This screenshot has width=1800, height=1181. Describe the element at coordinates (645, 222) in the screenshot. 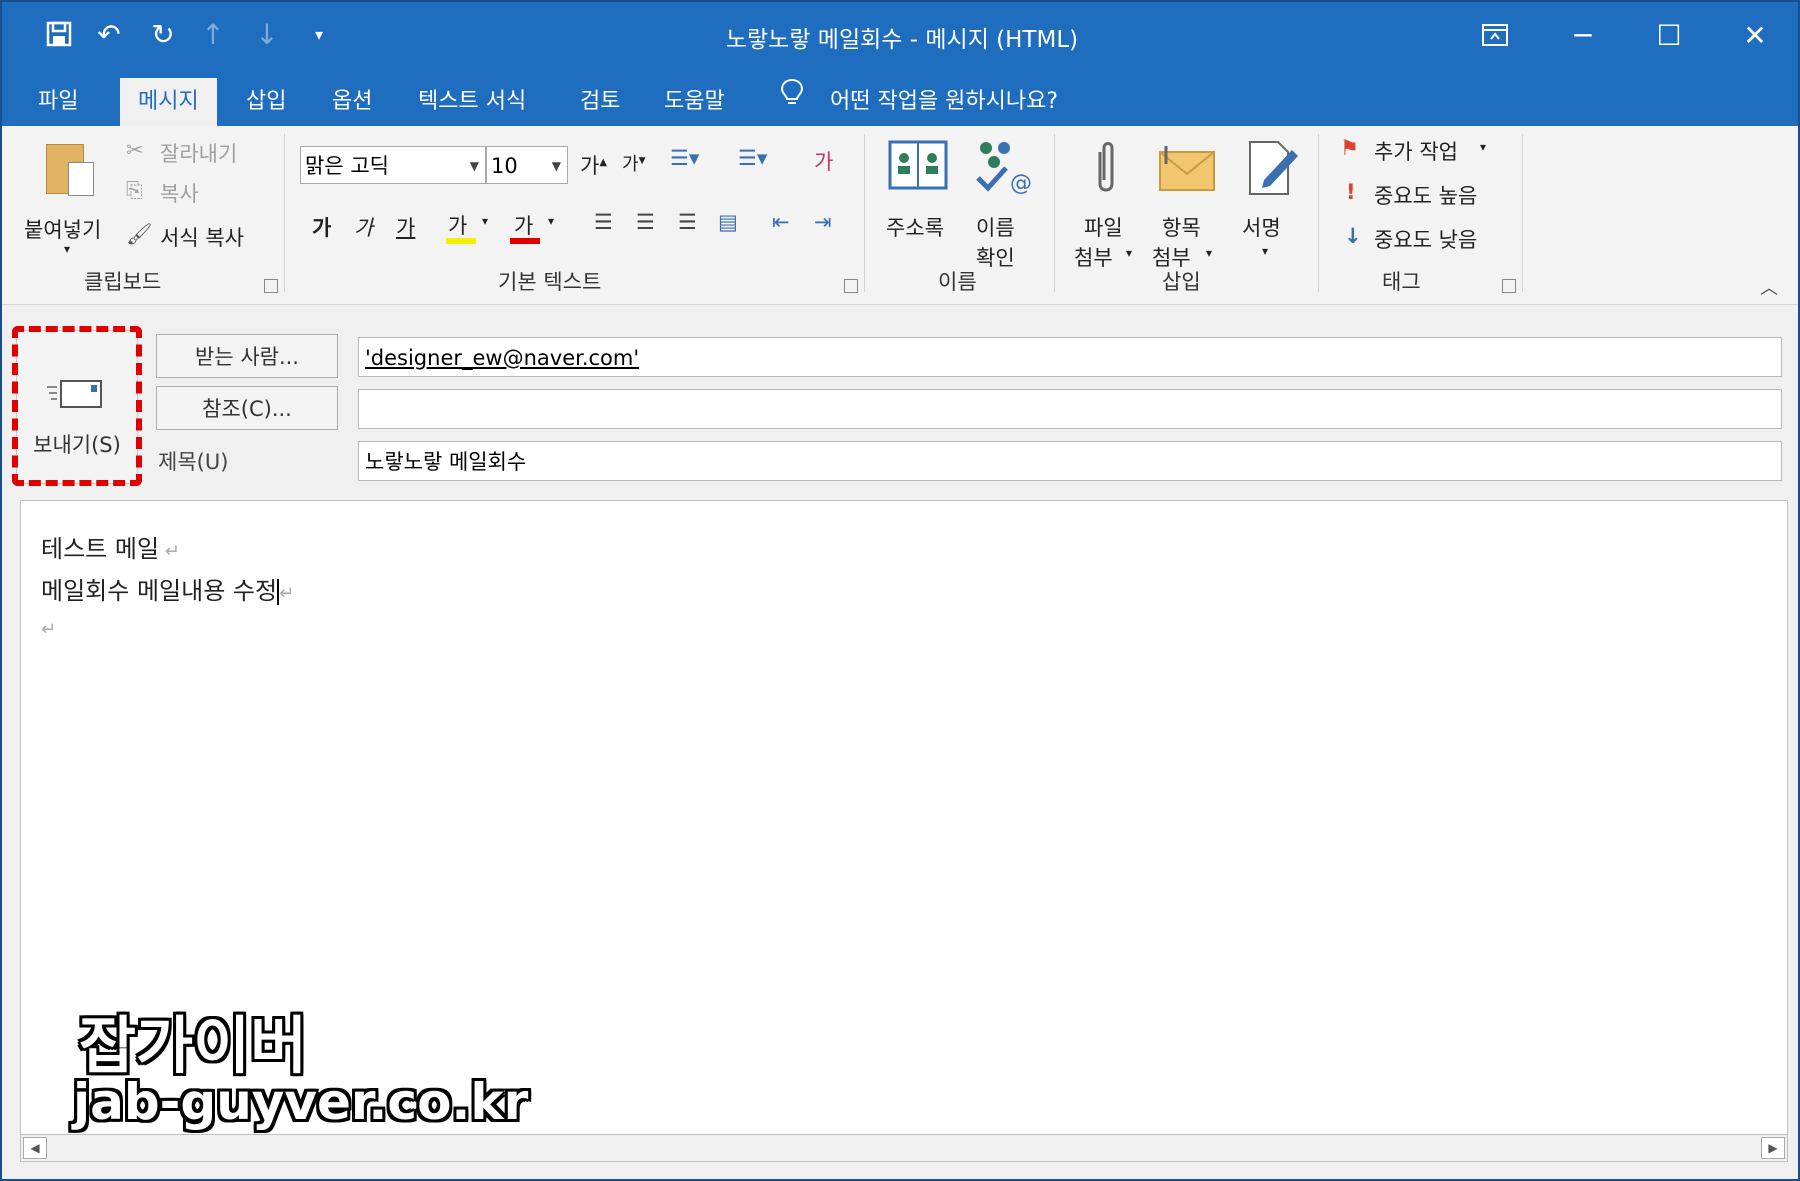

I see `align-center-icon: ☰` at that location.